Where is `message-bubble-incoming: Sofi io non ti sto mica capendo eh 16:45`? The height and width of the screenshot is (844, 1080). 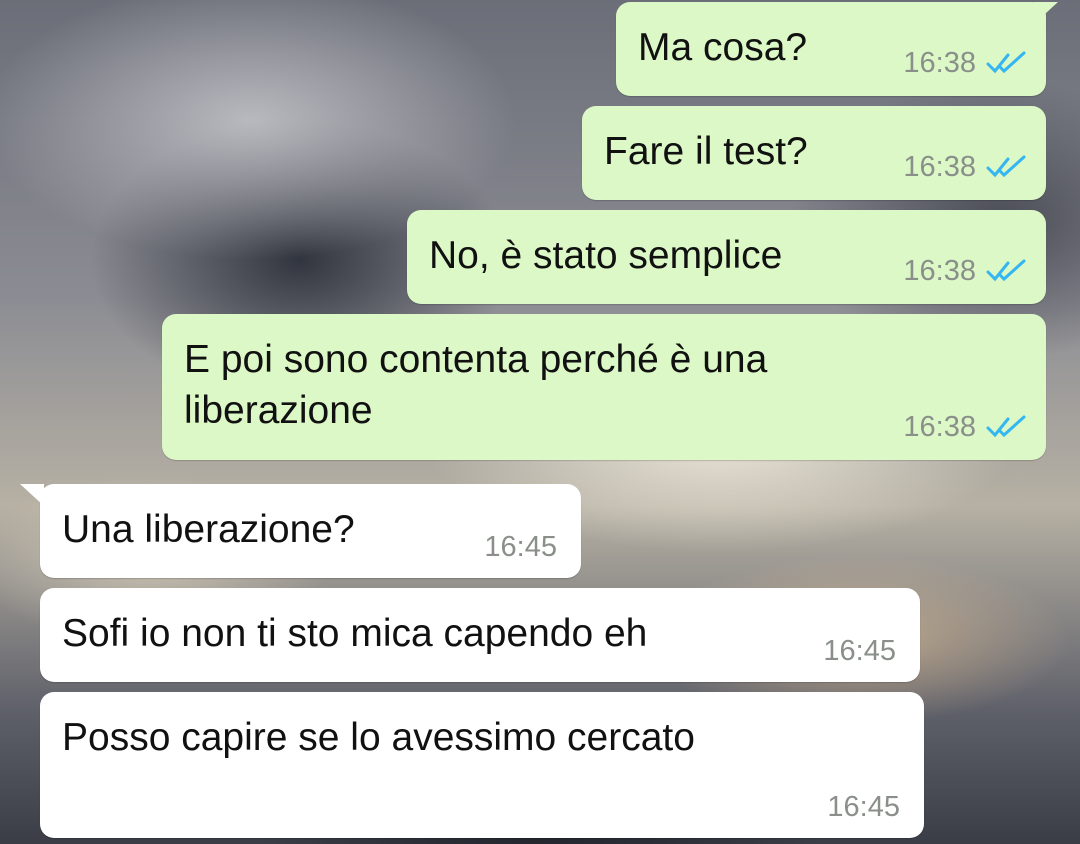
message-bubble-incoming: Sofi io non ti sto mica capendo eh 16:45 is located at coordinates (480, 635).